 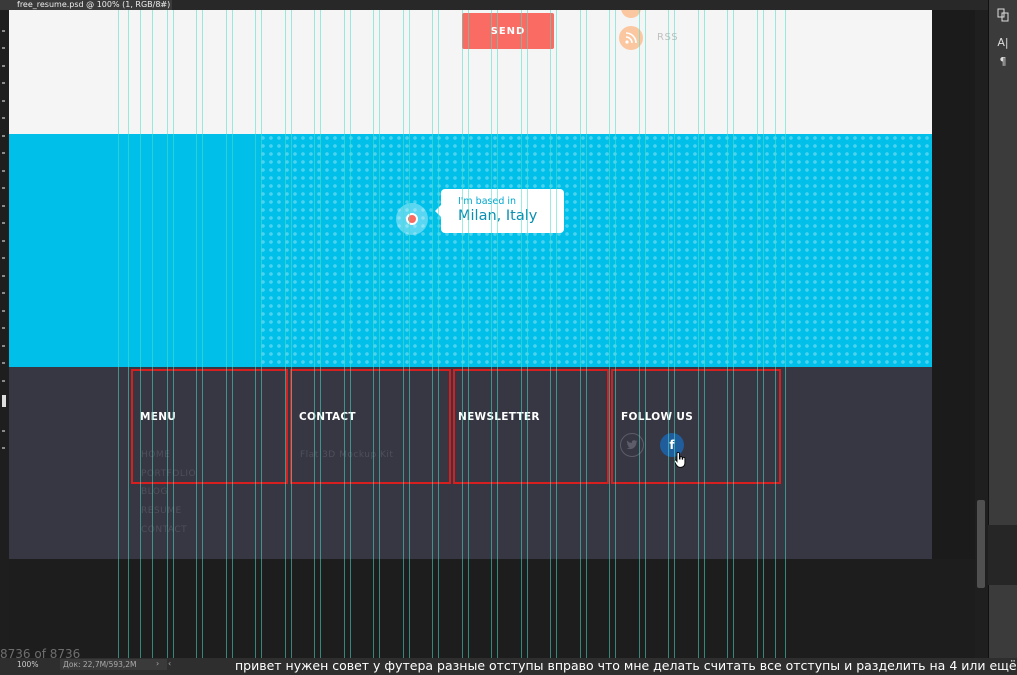 I want to click on color-swatch, so click(x=4, y=401).